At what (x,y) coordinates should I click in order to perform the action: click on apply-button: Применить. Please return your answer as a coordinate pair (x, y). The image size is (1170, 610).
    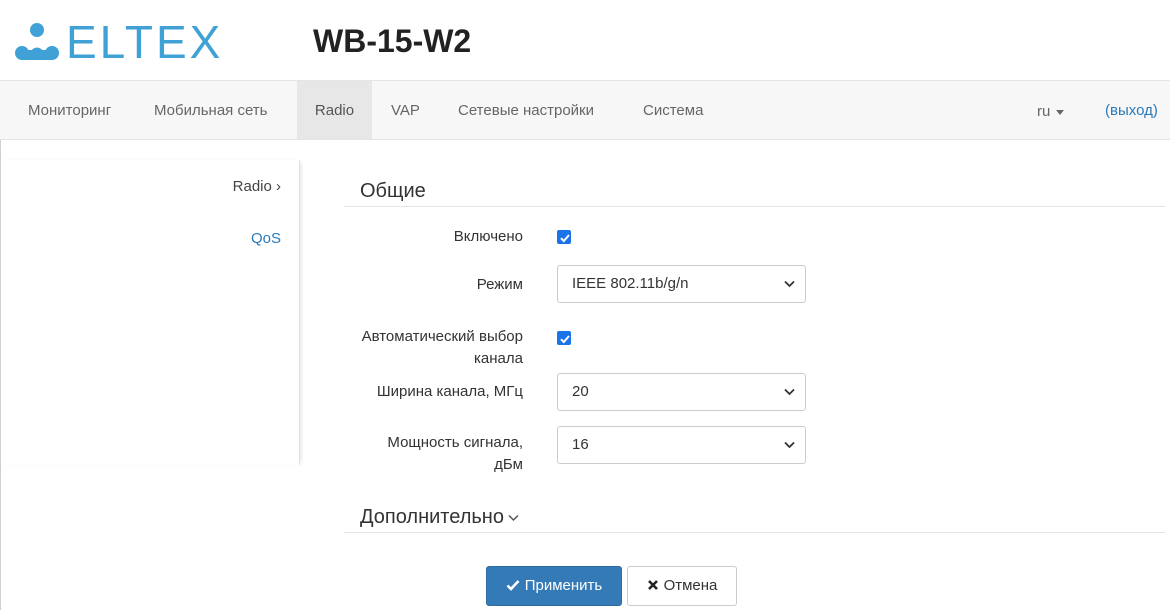
    Looking at the image, I should click on (554, 586).